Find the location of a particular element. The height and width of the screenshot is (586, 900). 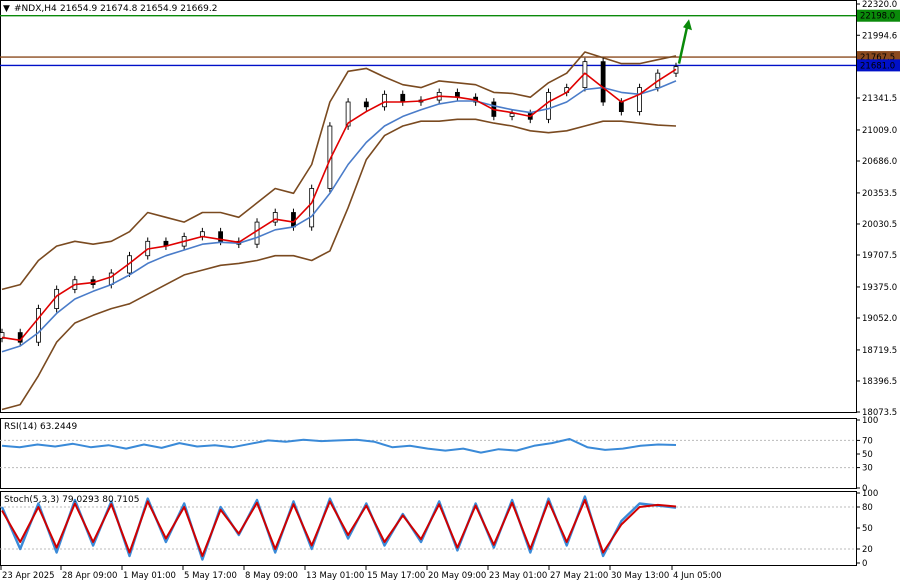

stoch-label: Stoch(5,3,3) 79.0293 80.7105 is located at coordinates (71, 500).